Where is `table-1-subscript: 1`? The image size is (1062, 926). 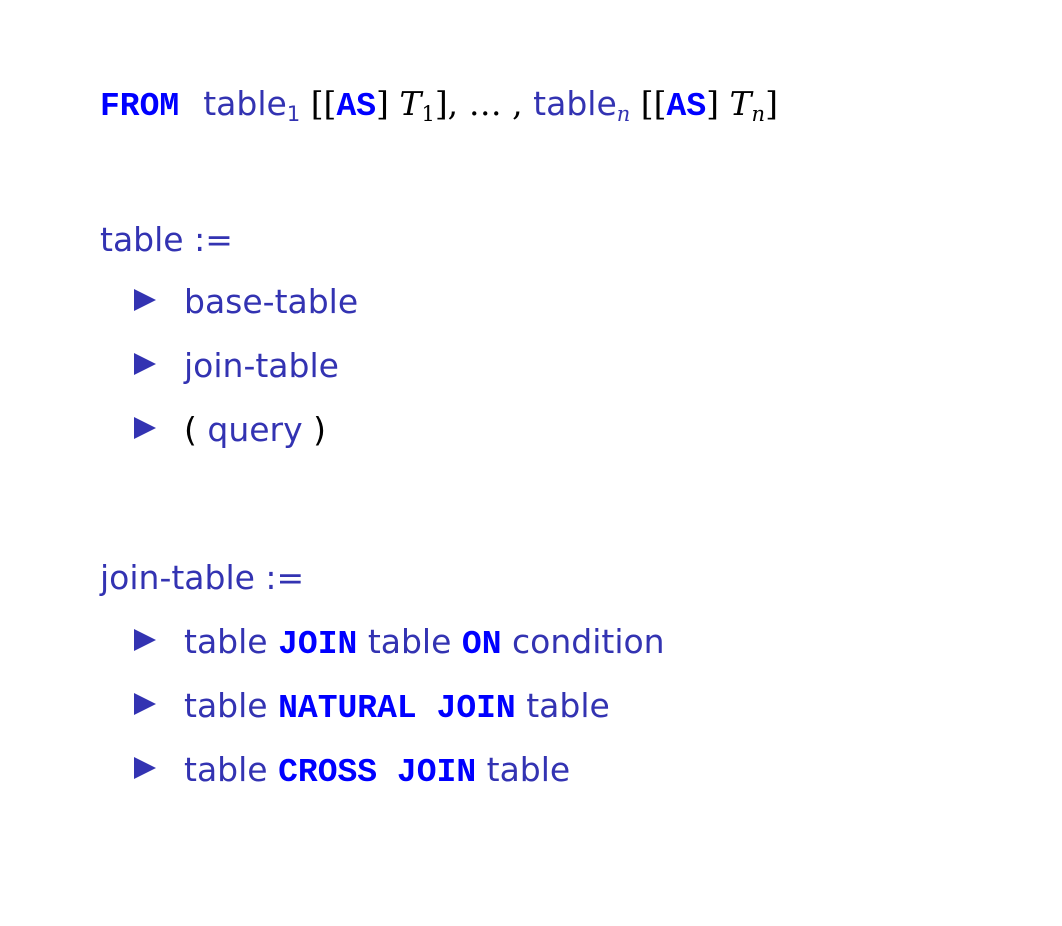
table-1-subscript: 1 is located at coordinates (293, 114).